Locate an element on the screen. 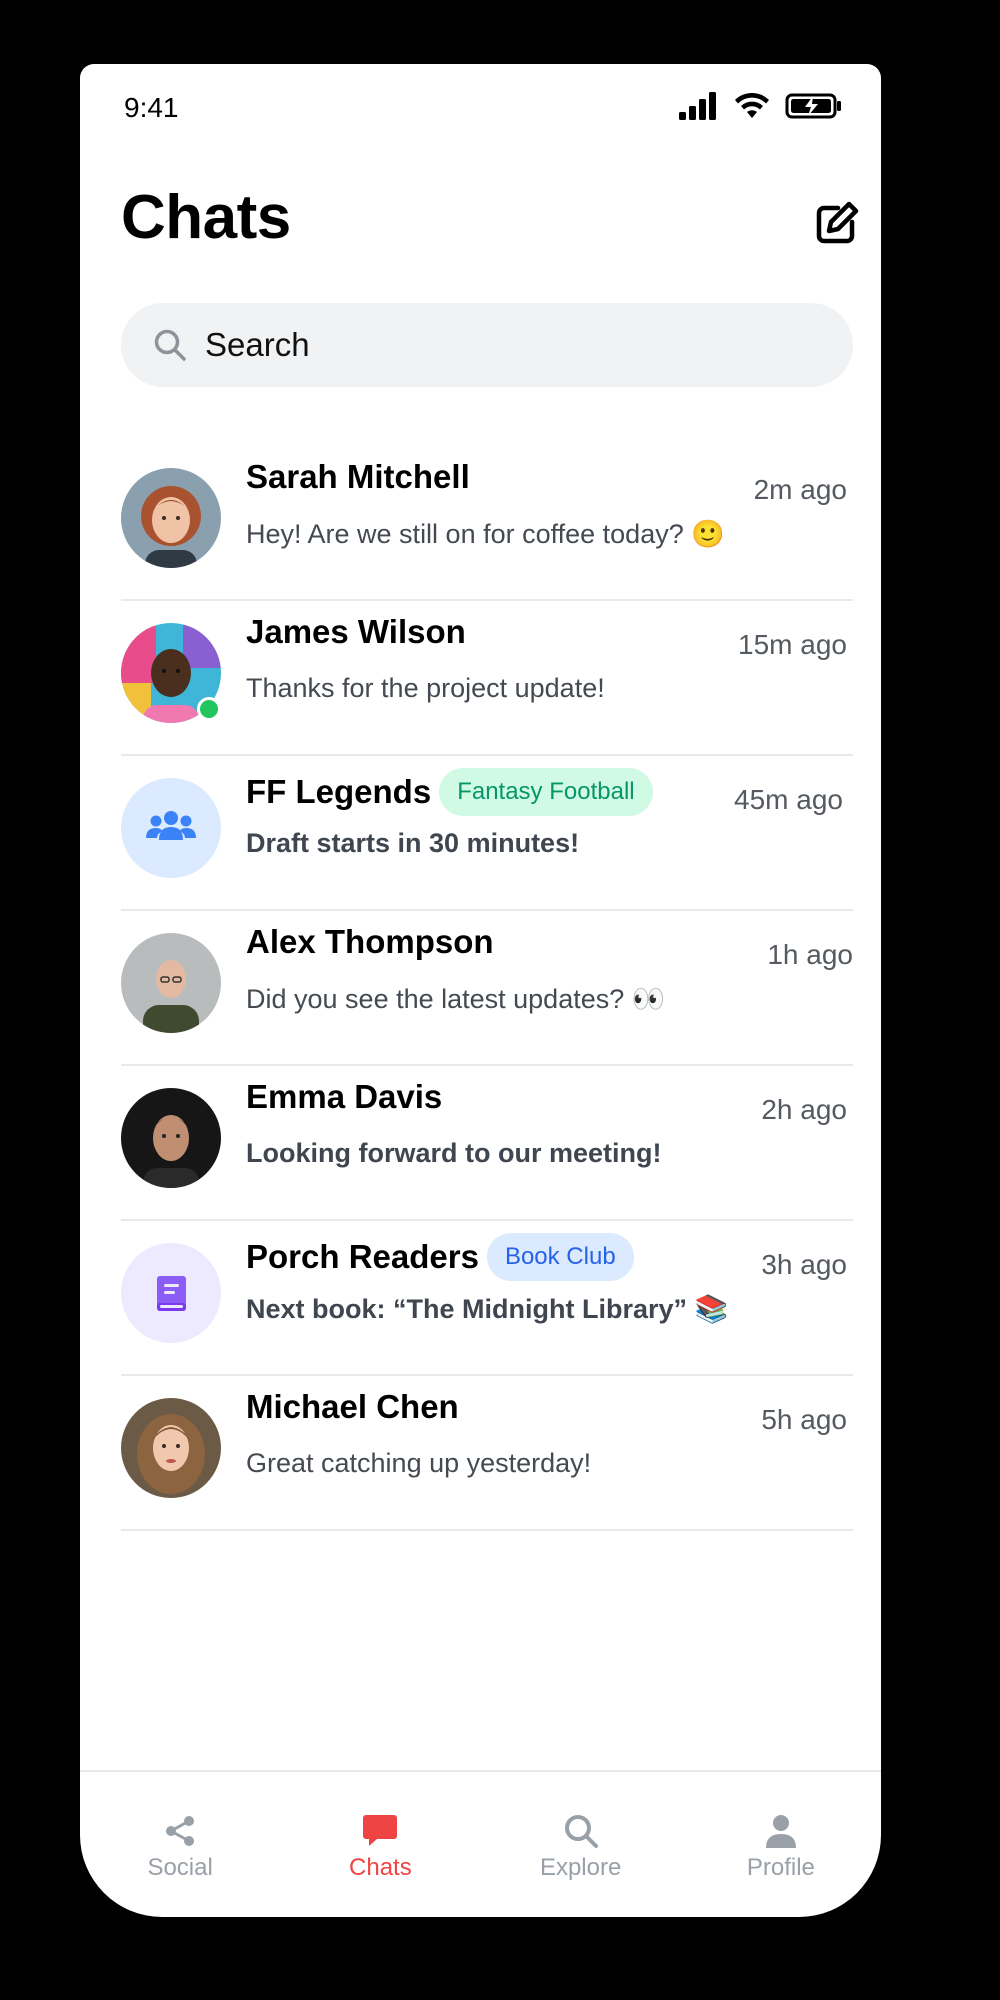 The image size is (1000, 2000). group-icon is located at coordinates (171, 828).